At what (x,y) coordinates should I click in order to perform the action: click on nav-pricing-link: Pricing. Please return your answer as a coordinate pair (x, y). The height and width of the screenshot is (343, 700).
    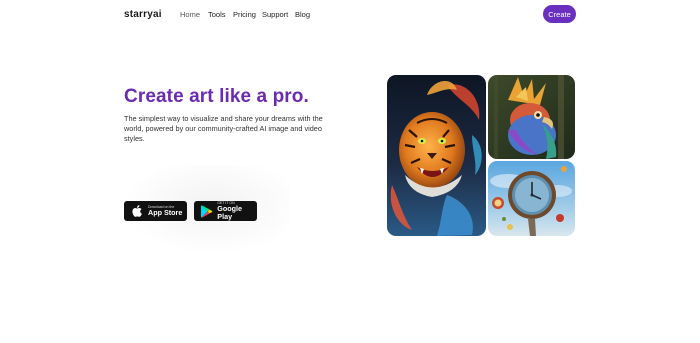
    Looking at the image, I should click on (244, 14).